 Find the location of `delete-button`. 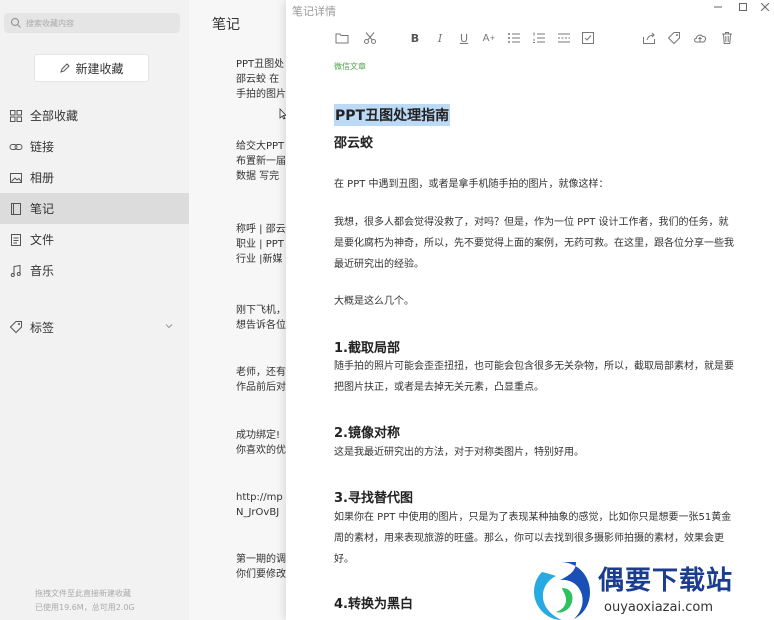

delete-button is located at coordinates (727, 38).